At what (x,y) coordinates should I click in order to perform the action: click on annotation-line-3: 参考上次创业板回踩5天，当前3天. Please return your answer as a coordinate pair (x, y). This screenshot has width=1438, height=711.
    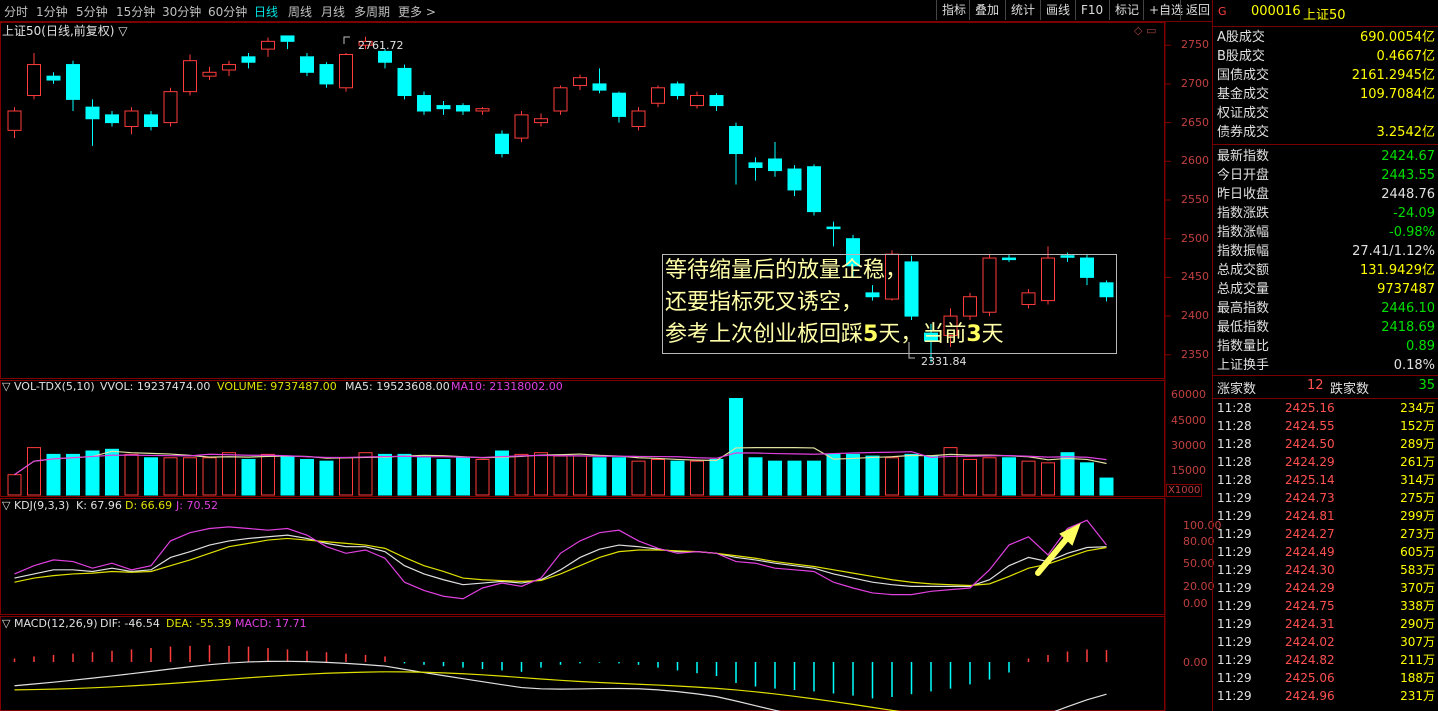
    Looking at the image, I should click on (890, 335).